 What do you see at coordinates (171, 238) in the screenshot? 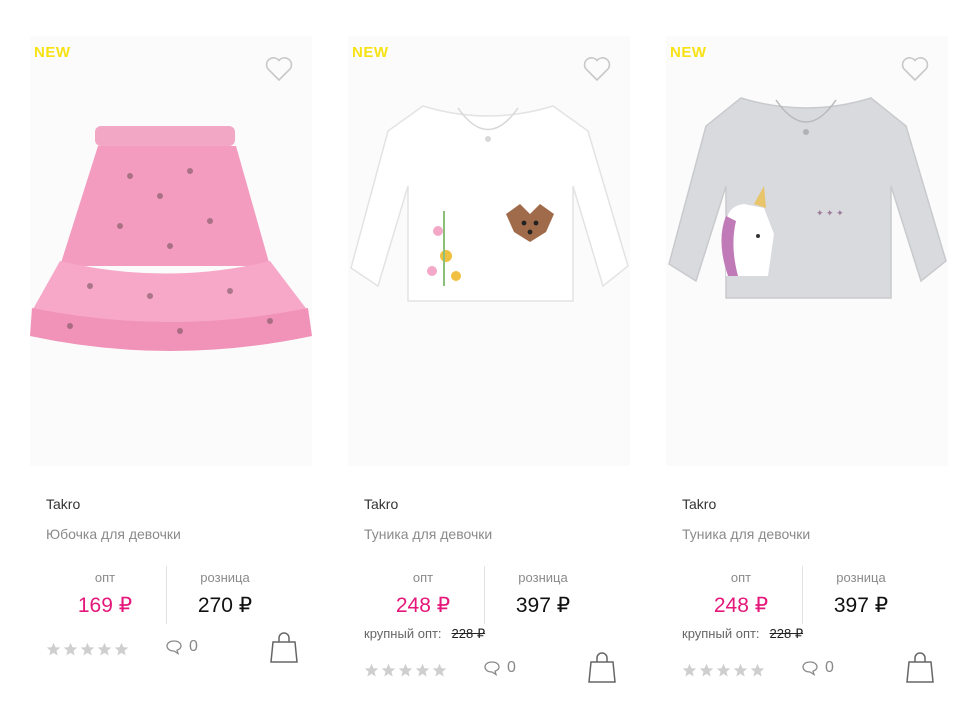
I see `pink-skirt-illustration` at bounding box center [171, 238].